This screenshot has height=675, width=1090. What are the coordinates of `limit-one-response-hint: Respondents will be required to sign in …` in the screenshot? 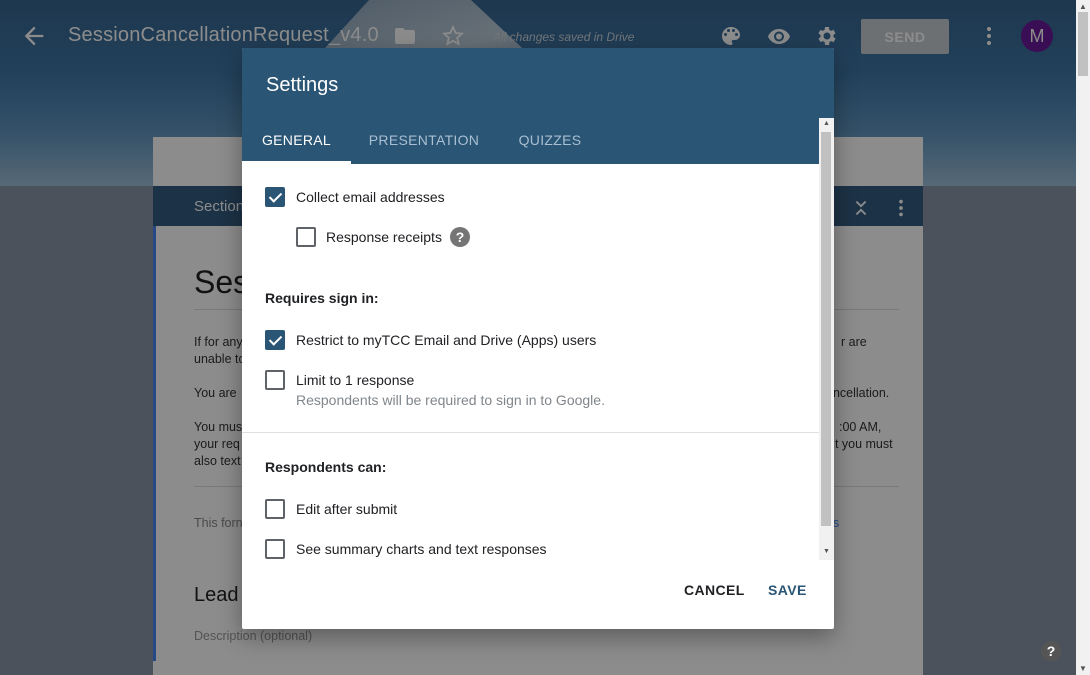 It's located at (450, 400).